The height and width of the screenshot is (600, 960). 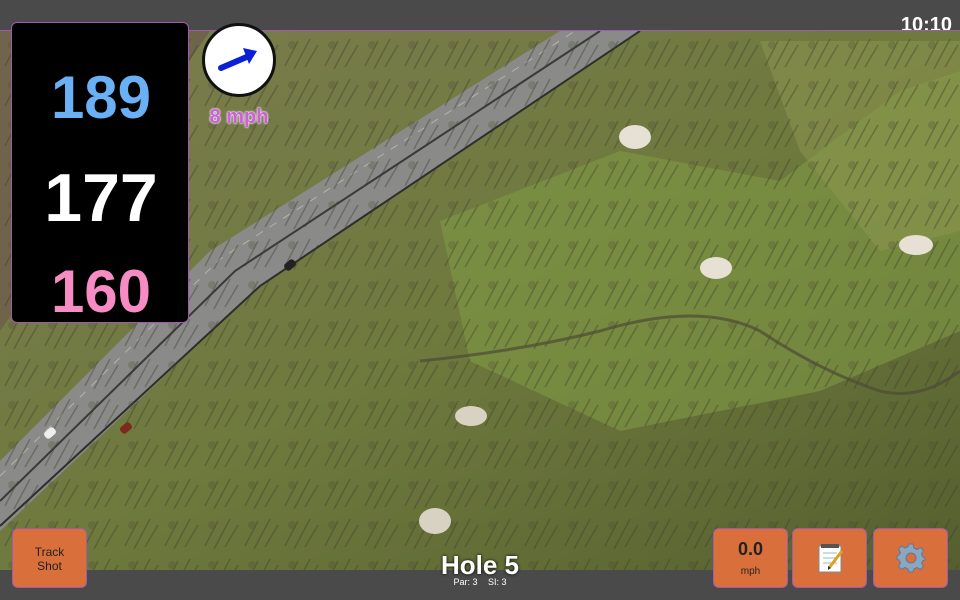 I want to click on settings-button, so click(x=910, y=558).